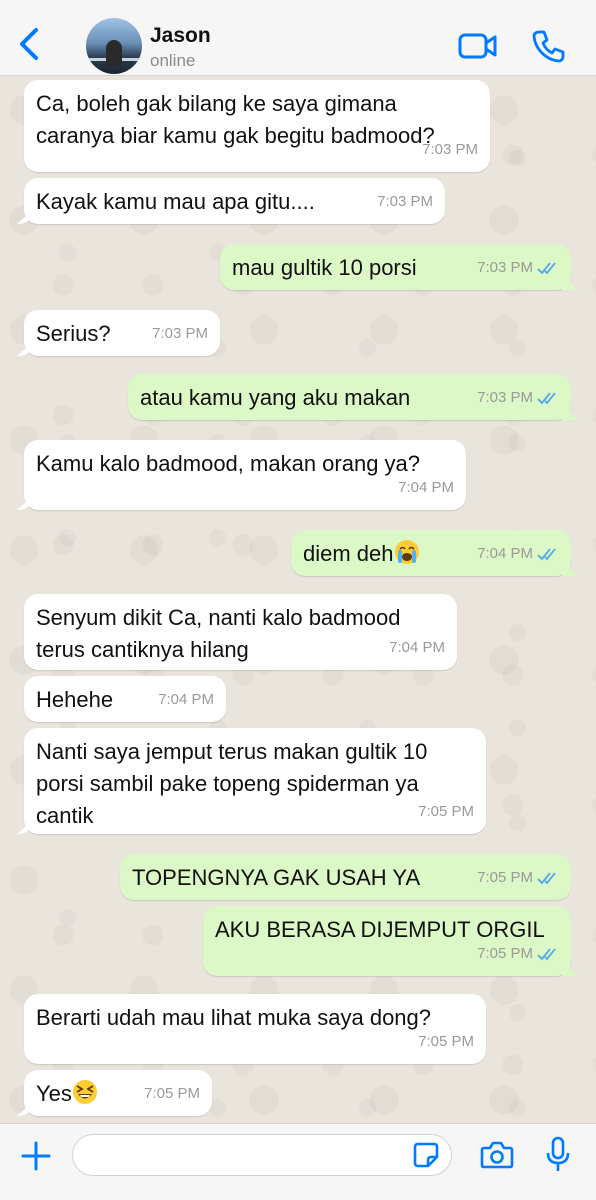  I want to click on grinning-squinting-face-icon, so click(84, 1092).